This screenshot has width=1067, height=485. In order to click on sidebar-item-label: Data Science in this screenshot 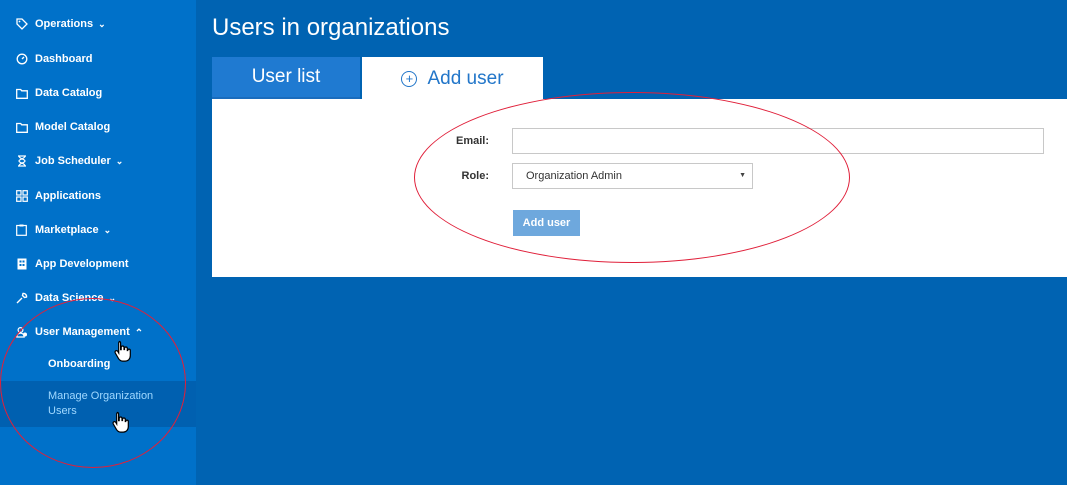, I will do `click(69, 298)`.